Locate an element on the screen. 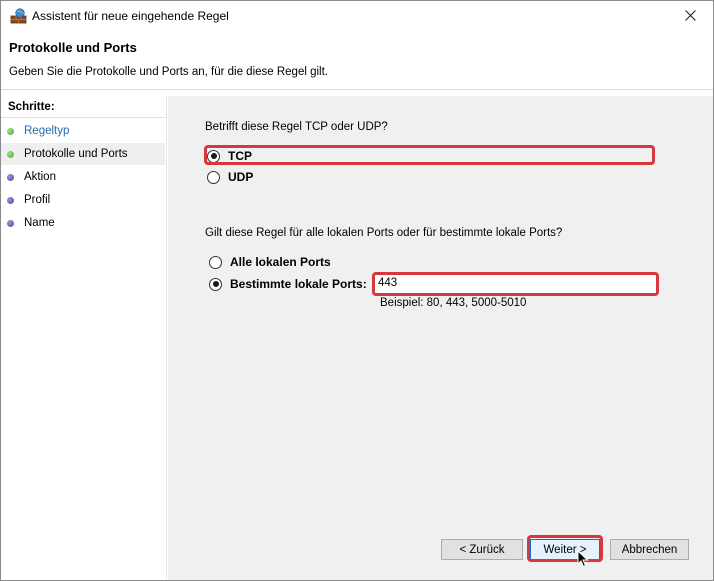 Image resolution: width=714 pixels, height=581 pixels. sidebar-item-label: Name is located at coordinates (39, 223).